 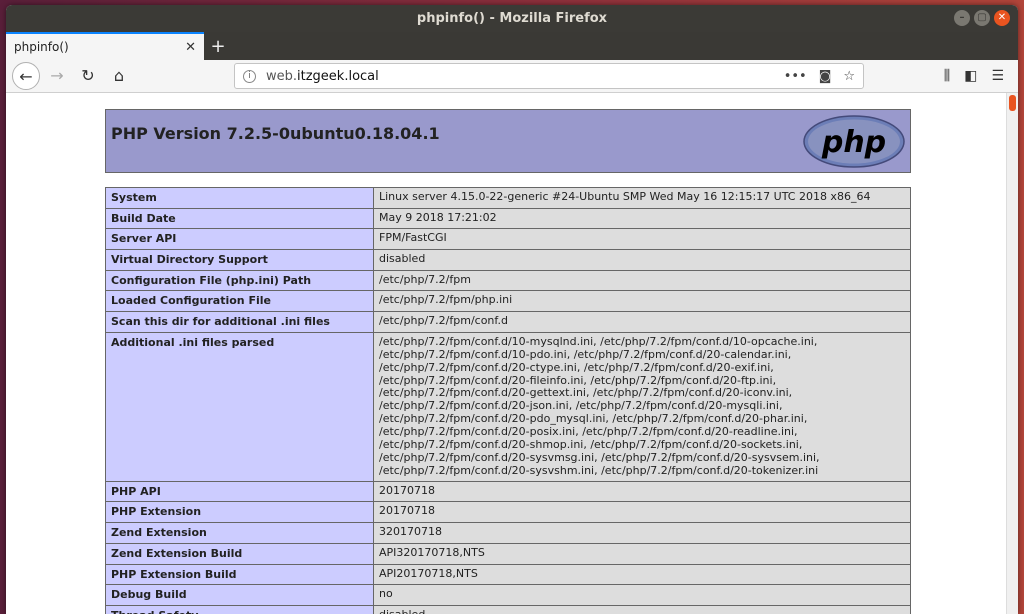 What do you see at coordinates (105, 46) in the screenshot?
I see `tab-phpinfo: phpinfo() ✕` at bounding box center [105, 46].